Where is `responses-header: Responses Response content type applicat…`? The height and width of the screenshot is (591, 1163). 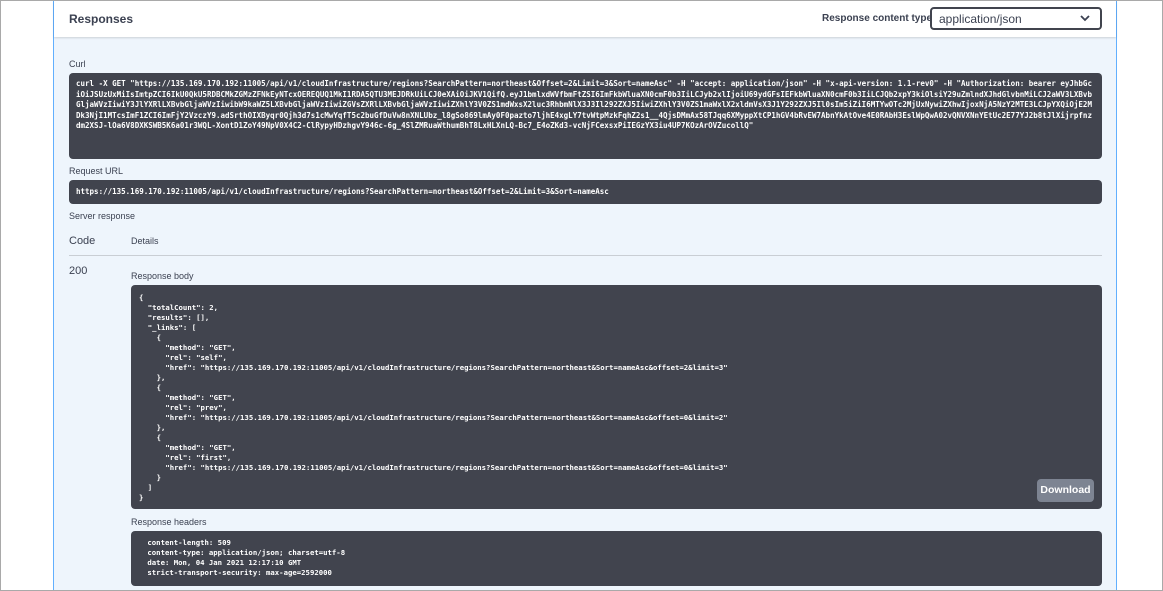 responses-header: Responses Response content type applicat… is located at coordinates (585, 19).